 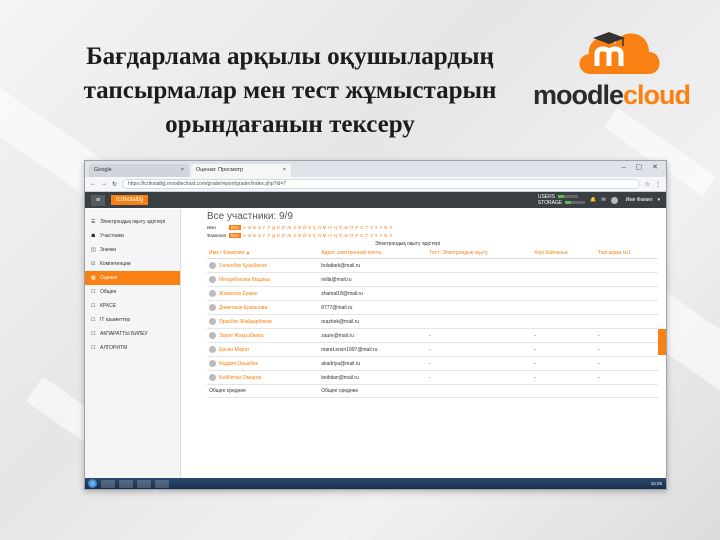 What do you see at coordinates (658, 200) in the screenshot?
I see `chevron-down-icon: ▾` at bounding box center [658, 200].